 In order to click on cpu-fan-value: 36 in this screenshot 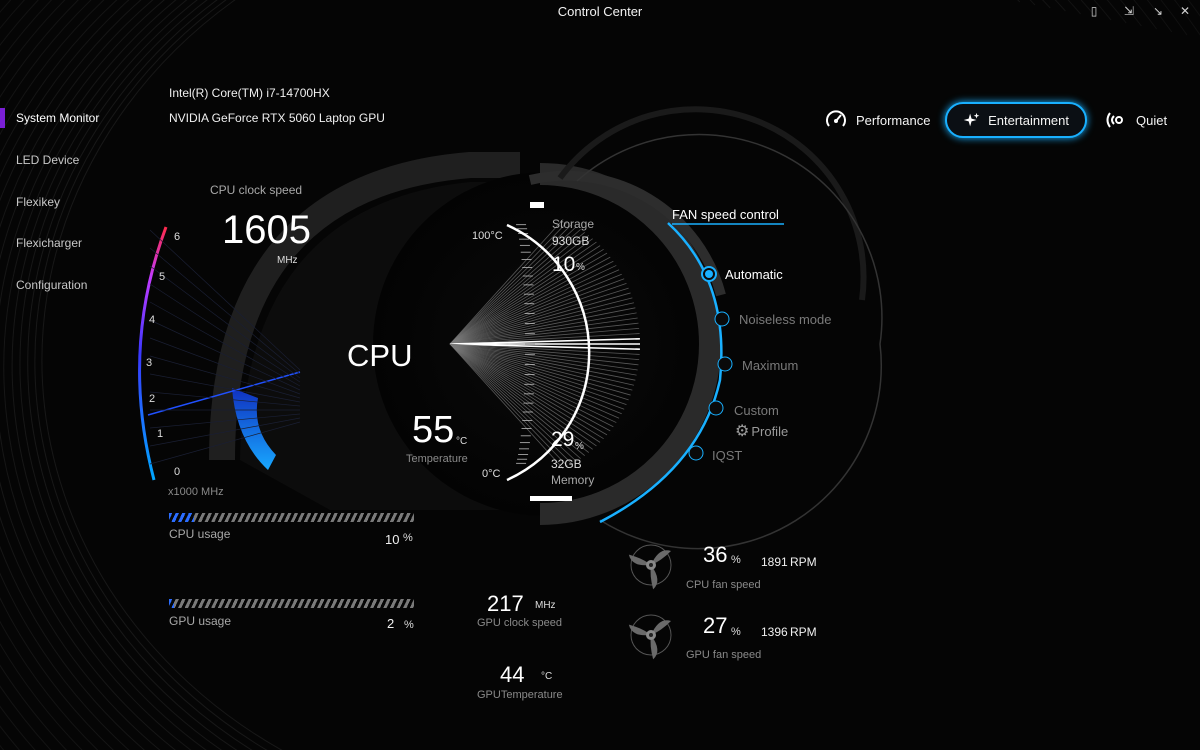, I will do `click(715, 554)`.